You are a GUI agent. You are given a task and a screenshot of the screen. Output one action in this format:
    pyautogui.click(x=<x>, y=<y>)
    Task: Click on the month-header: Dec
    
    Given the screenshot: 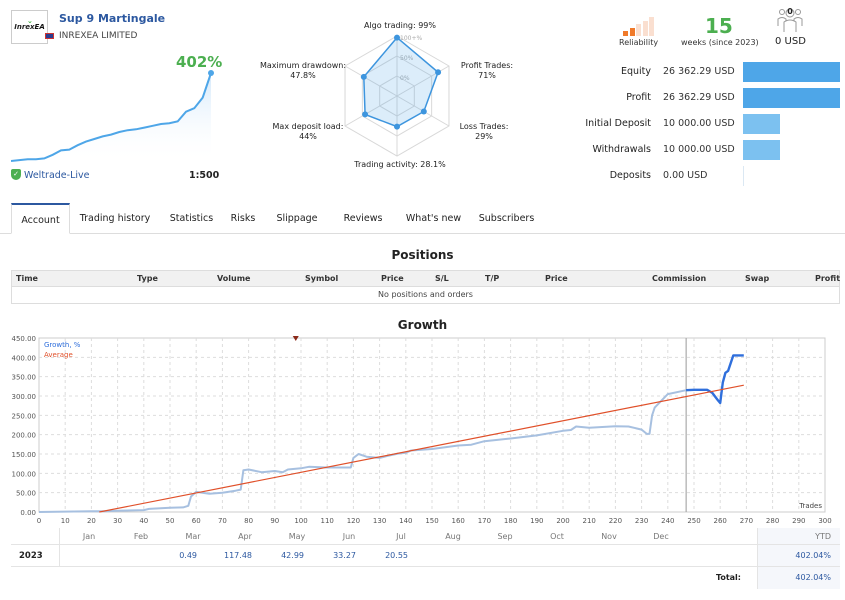 What is the action you would take?
    pyautogui.click(x=661, y=536)
    